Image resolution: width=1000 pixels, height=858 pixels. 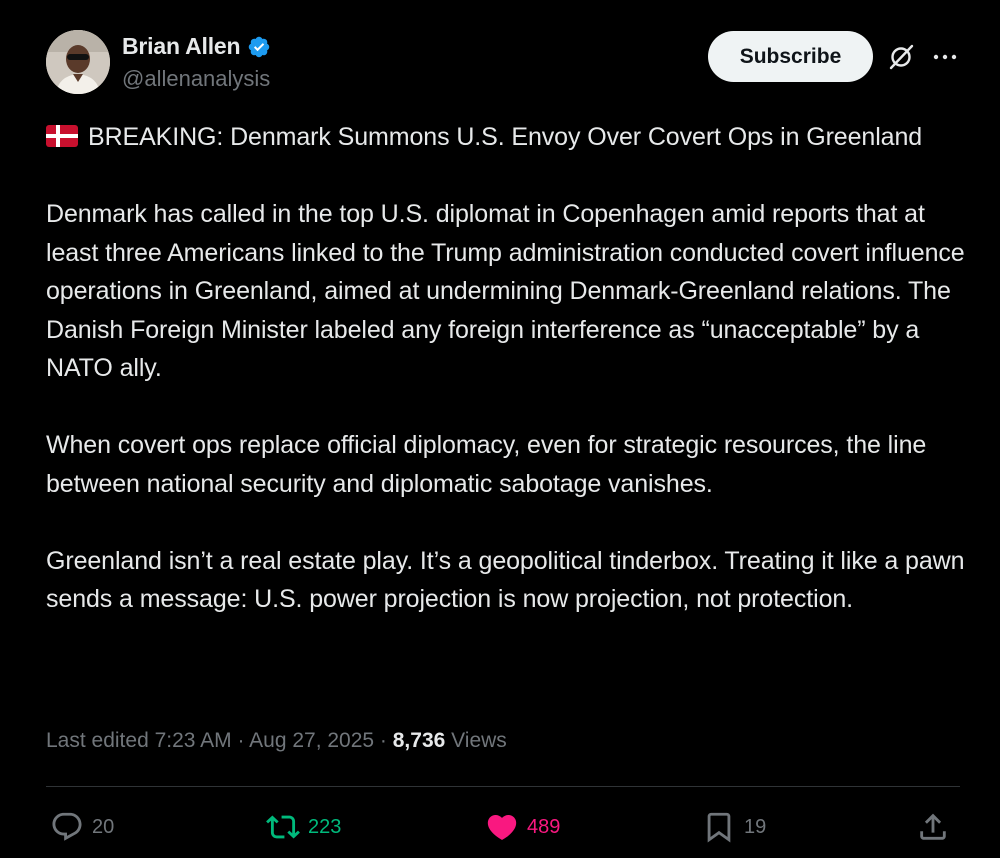 I want to click on repost-icon, so click(x=283, y=827).